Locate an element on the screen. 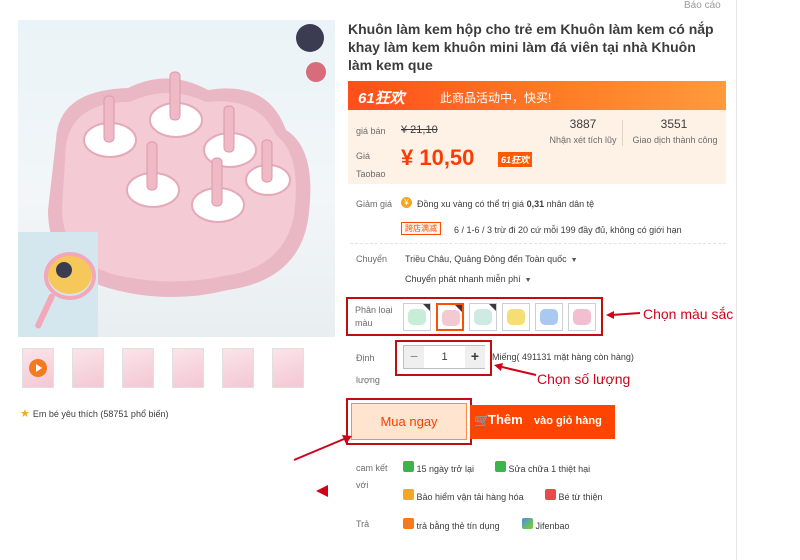 The width and height of the screenshot is (800, 560). shipping-route: Triều Châu, Quảng Đông đến Toàn quốc ▼ is located at coordinates (491, 259).